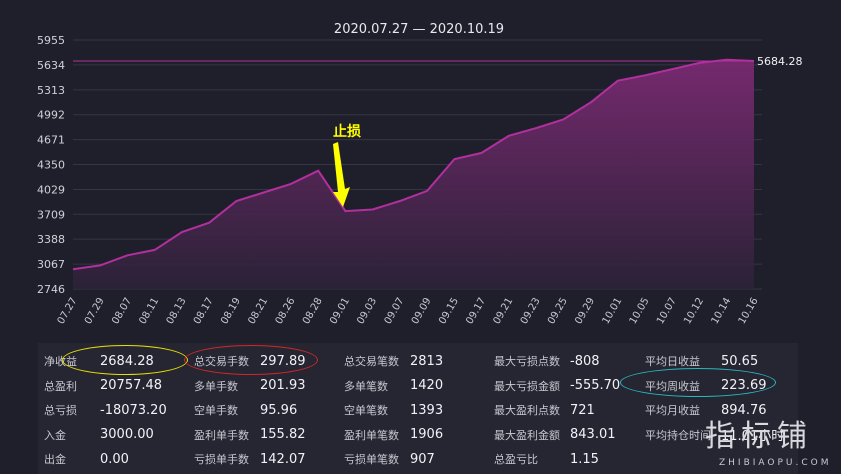 This screenshot has height=474, width=841. Describe the element at coordinates (283, 386) in the screenshot. I see `stat-value: 201.93` at that location.